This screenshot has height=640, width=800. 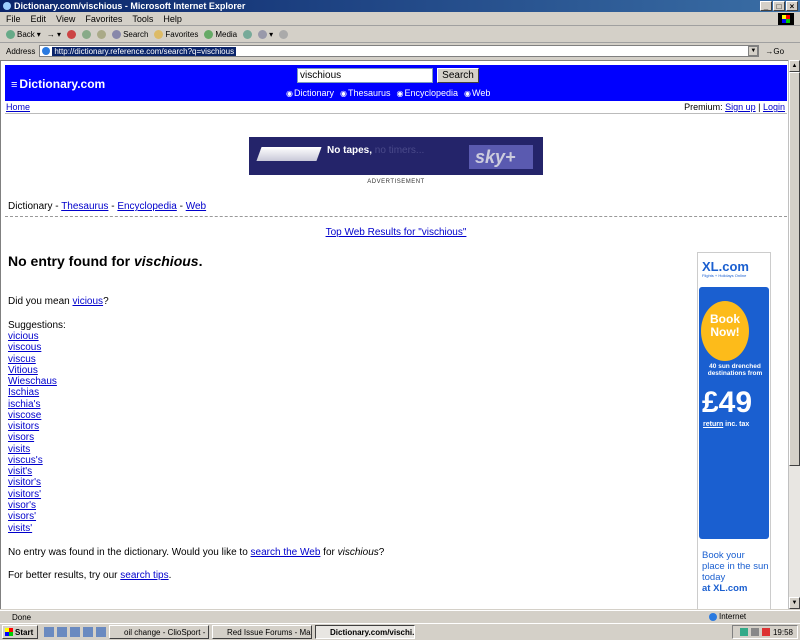 What do you see at coordinates (19, 449) in the screenshot?
I see `suggestion-link: visits` at bounding box center [19, 449].